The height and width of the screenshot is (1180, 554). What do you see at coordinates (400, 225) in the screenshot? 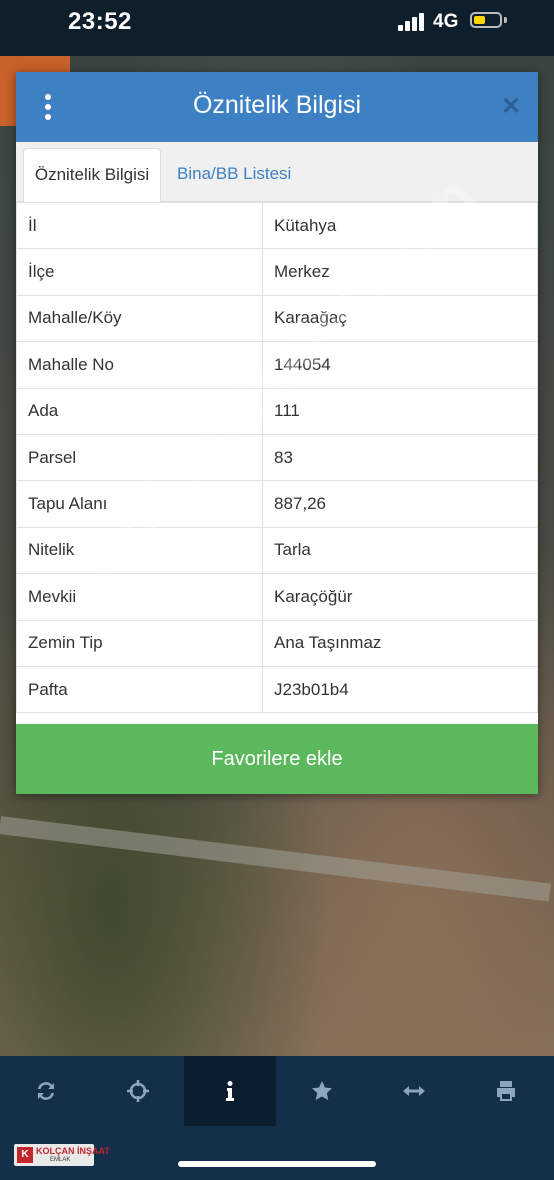
I see `attribute-value: Kütahya` at bounding box center [400, 225].